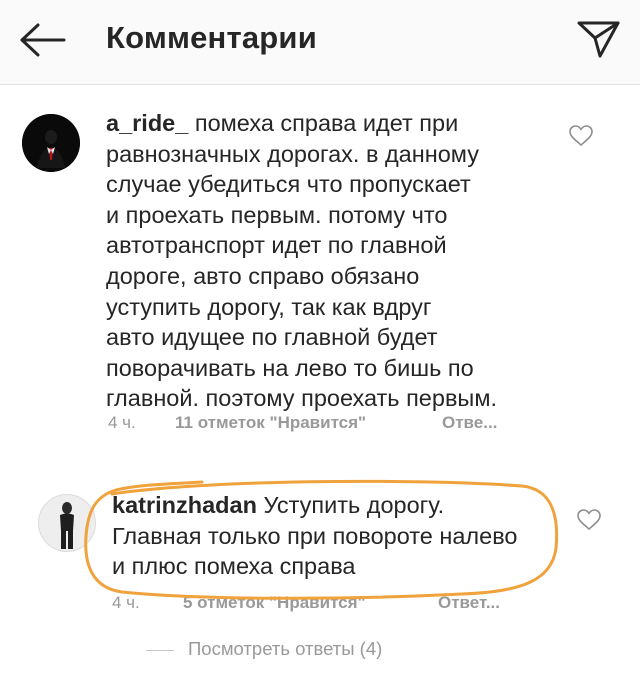 Image resolution: width=640 pixels, height=677 pixels. What do you see at coordinates (147, 123) in the screenshot?
I see `comment-username: a_ride_` at bounding box center [147, 123].